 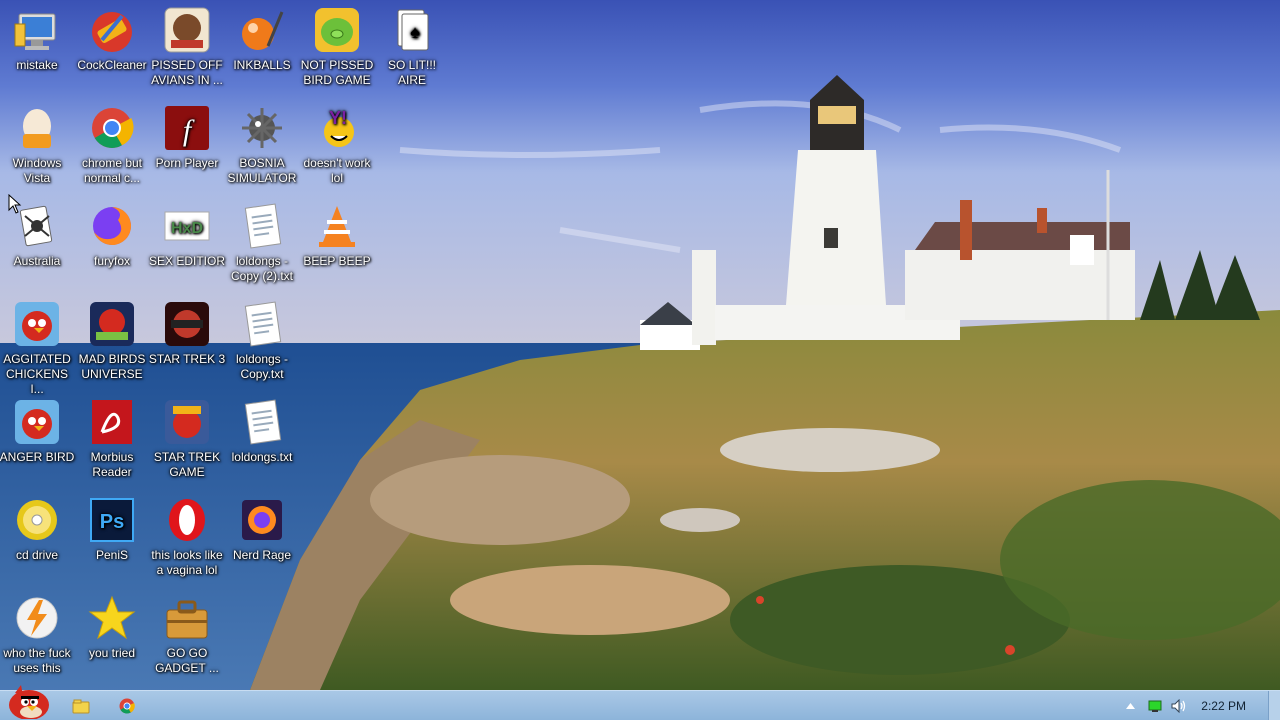 What do you see at coordinates (337, 72) in the screenshot?
I see `desktop-icon-label: NOT PISSED BIRD GAME` at bounding box center [337, 72].